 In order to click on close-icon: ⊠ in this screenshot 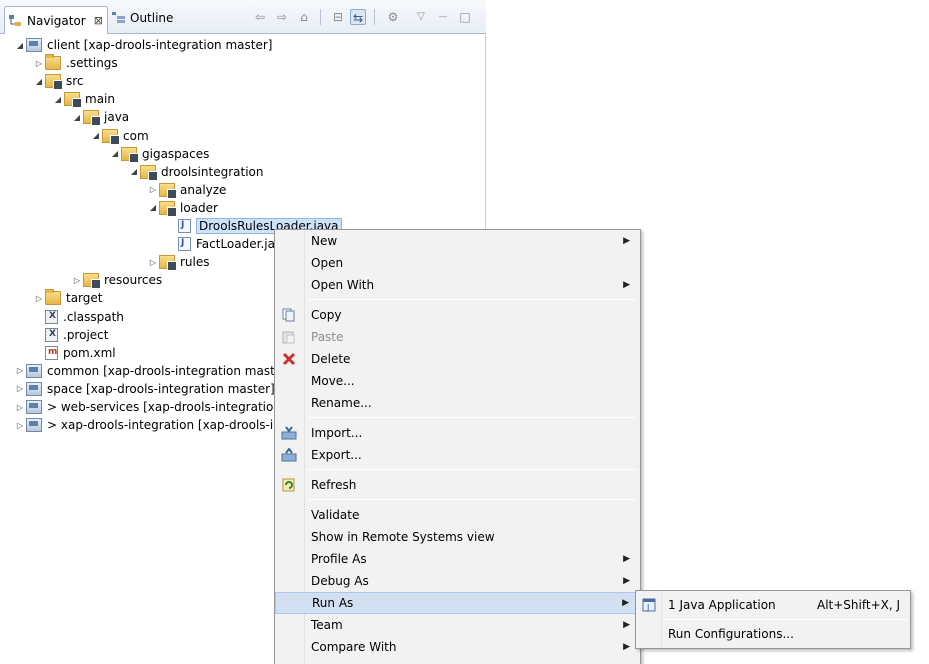, I will do `click(98, 20)`.